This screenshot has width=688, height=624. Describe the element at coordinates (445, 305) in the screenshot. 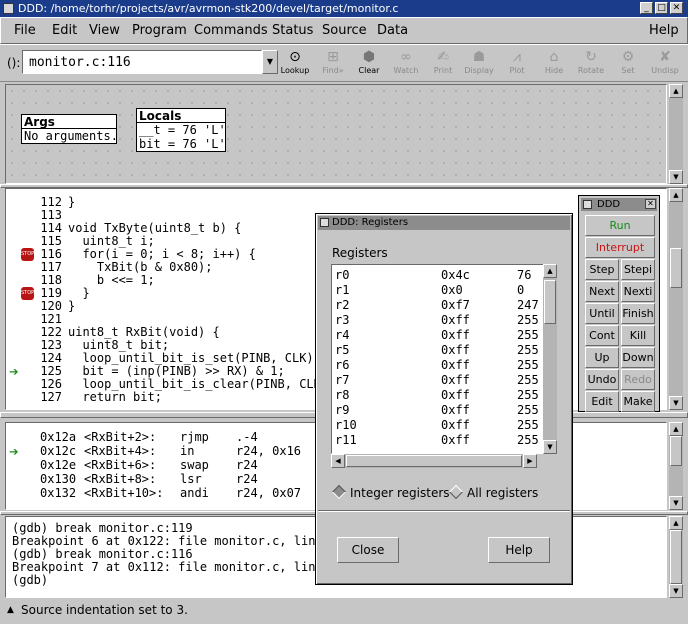

I see `register-row: r2 0xf7 247` at that location.